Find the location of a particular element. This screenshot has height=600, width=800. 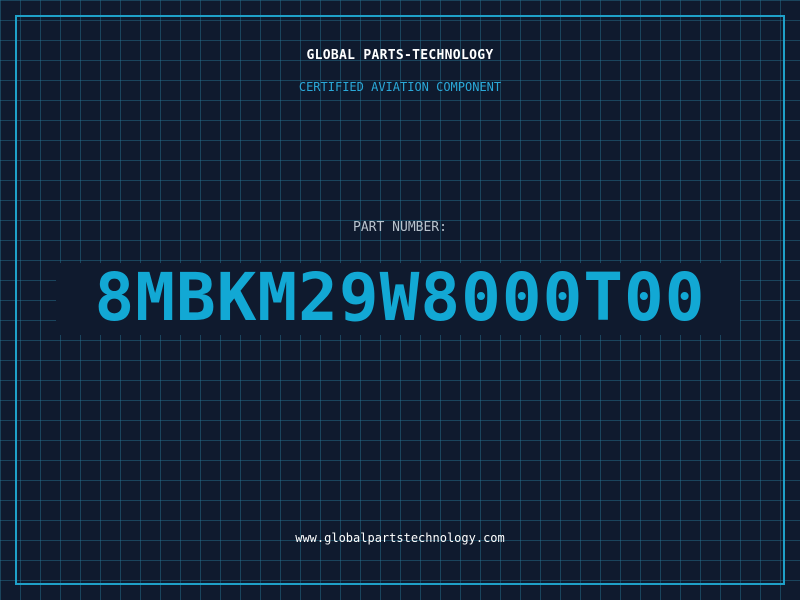

website-url: www.globalpartstechnology.com is located at coordinates (400, 538).